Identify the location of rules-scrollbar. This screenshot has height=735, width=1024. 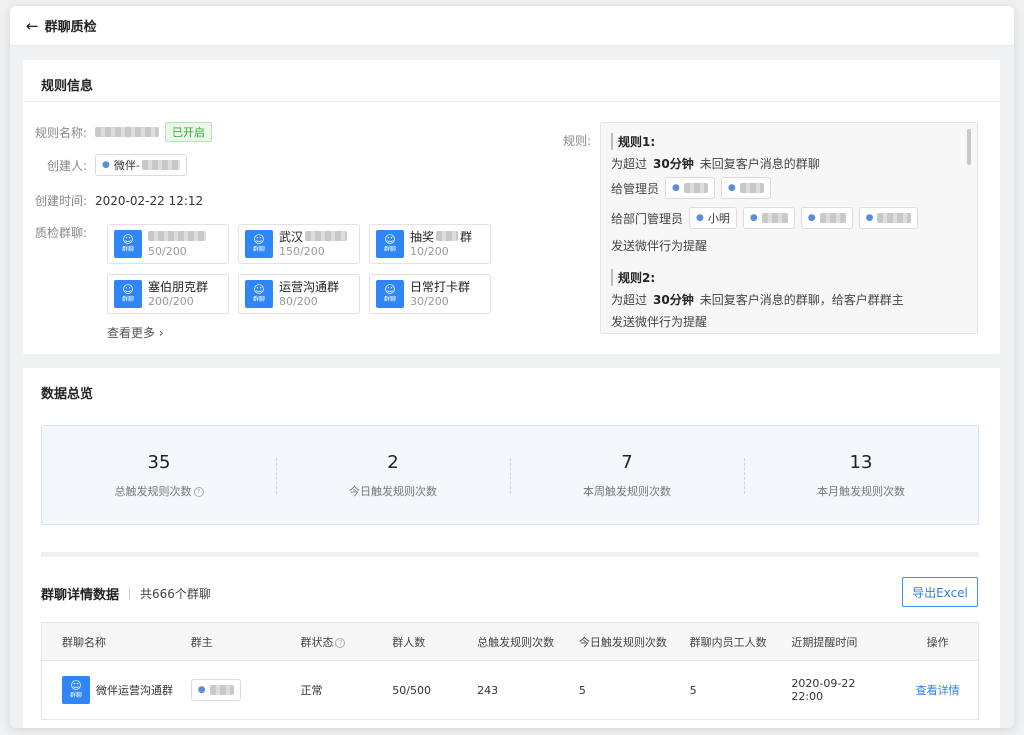
(969, 147).